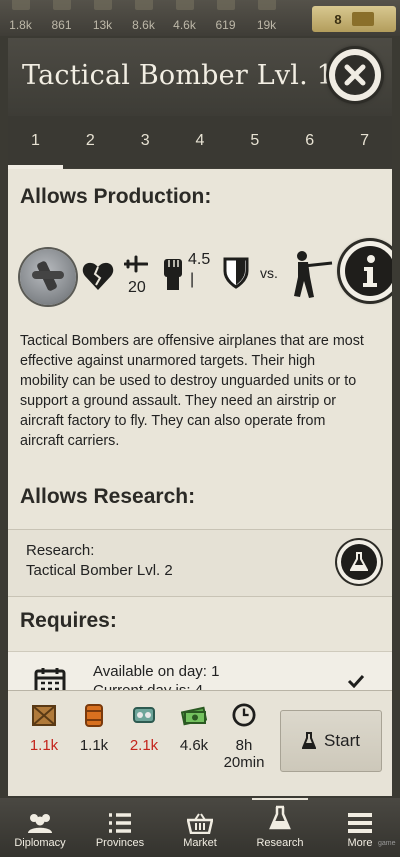 The height and width of the screenshot is (857, 400). What do you see at coordinates (200, 823) in the screenshot?
I see `market-basket-icon` at bounding box center [200, 823].